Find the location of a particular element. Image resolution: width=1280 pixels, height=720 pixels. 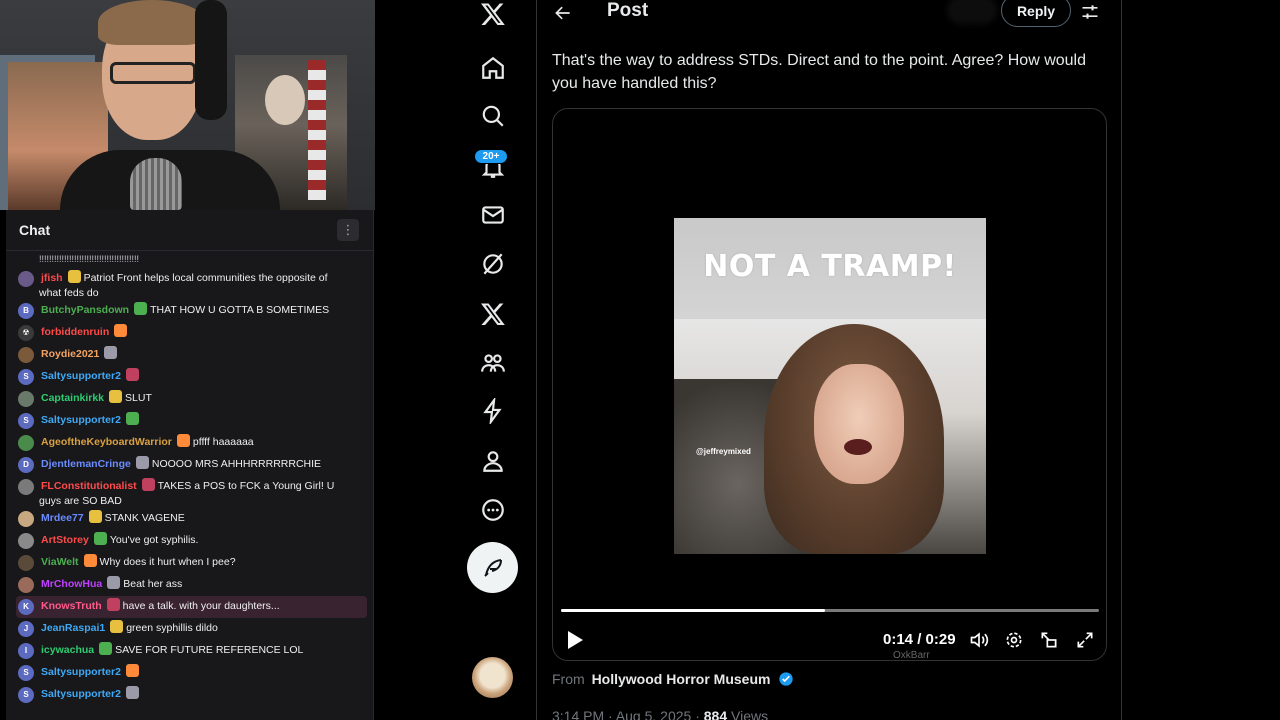

chat-message: AgeoftheKeyboardWarrior pffff haaaaaa is located at coordinates (191, 443).